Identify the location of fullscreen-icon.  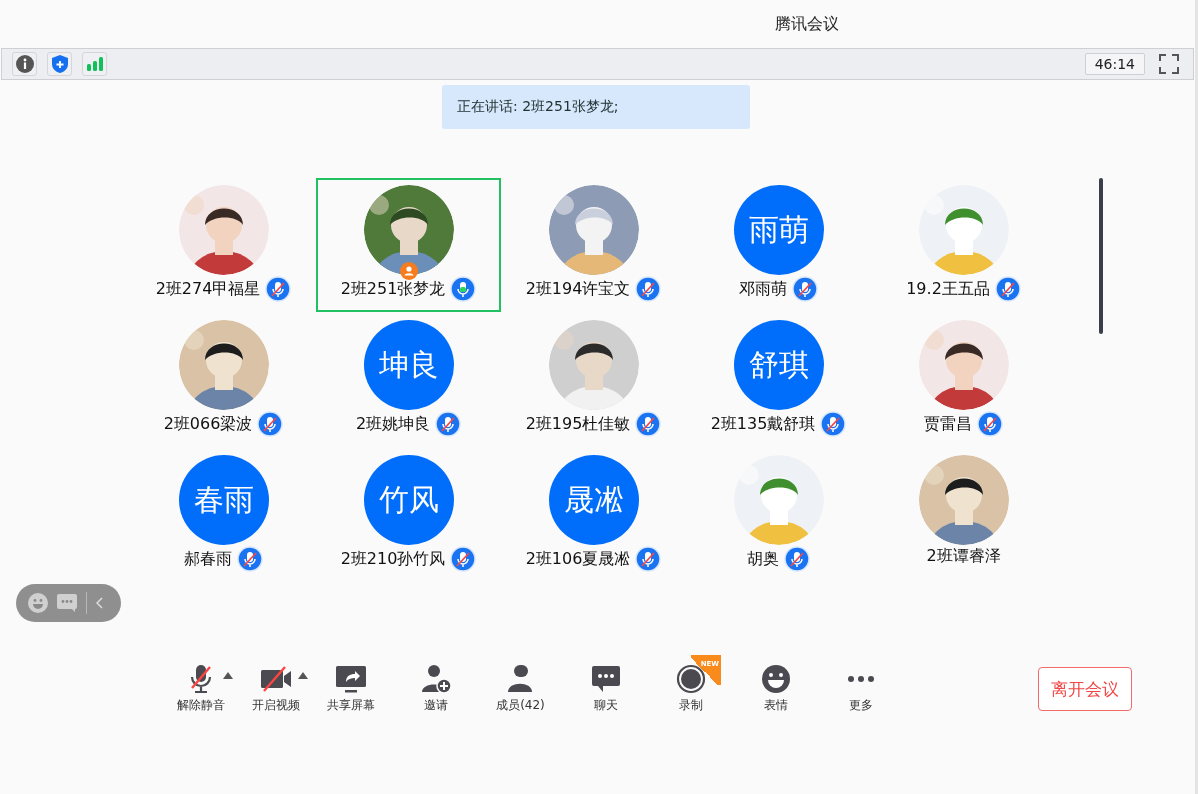
(1169, 64).